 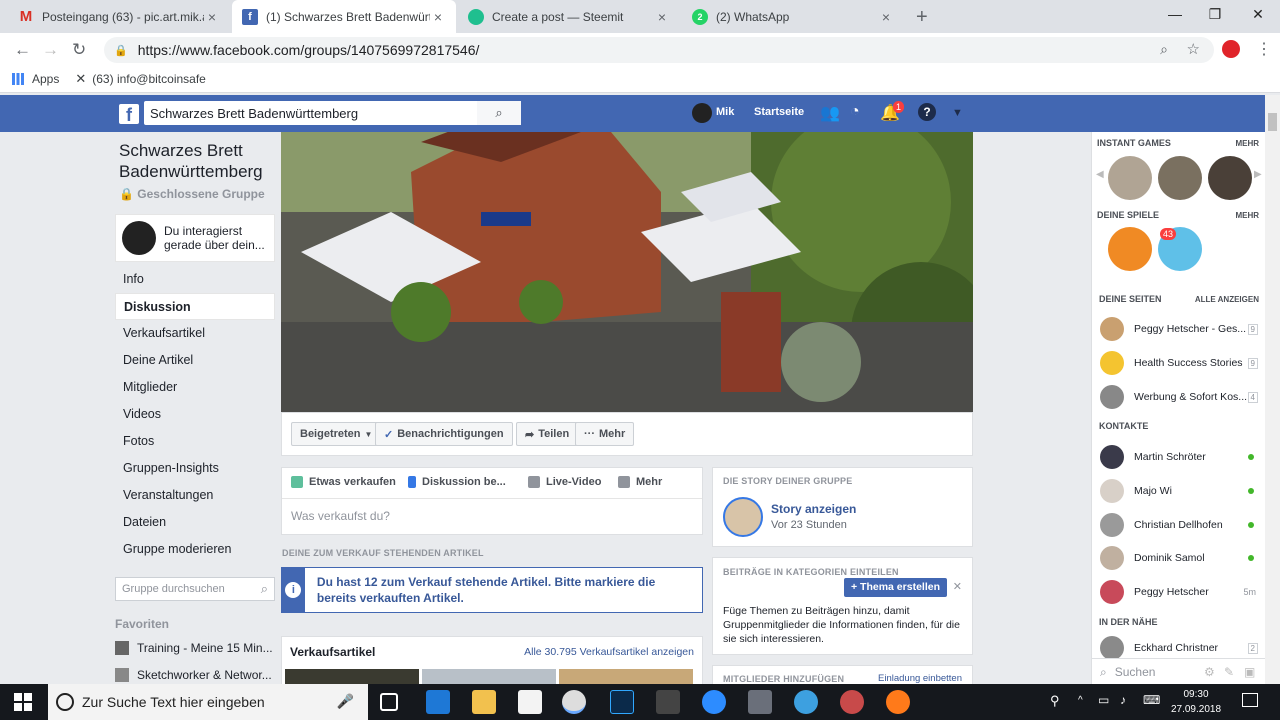 I want to click on group-chat-icon: ▣, so click(x=1249, y=672).